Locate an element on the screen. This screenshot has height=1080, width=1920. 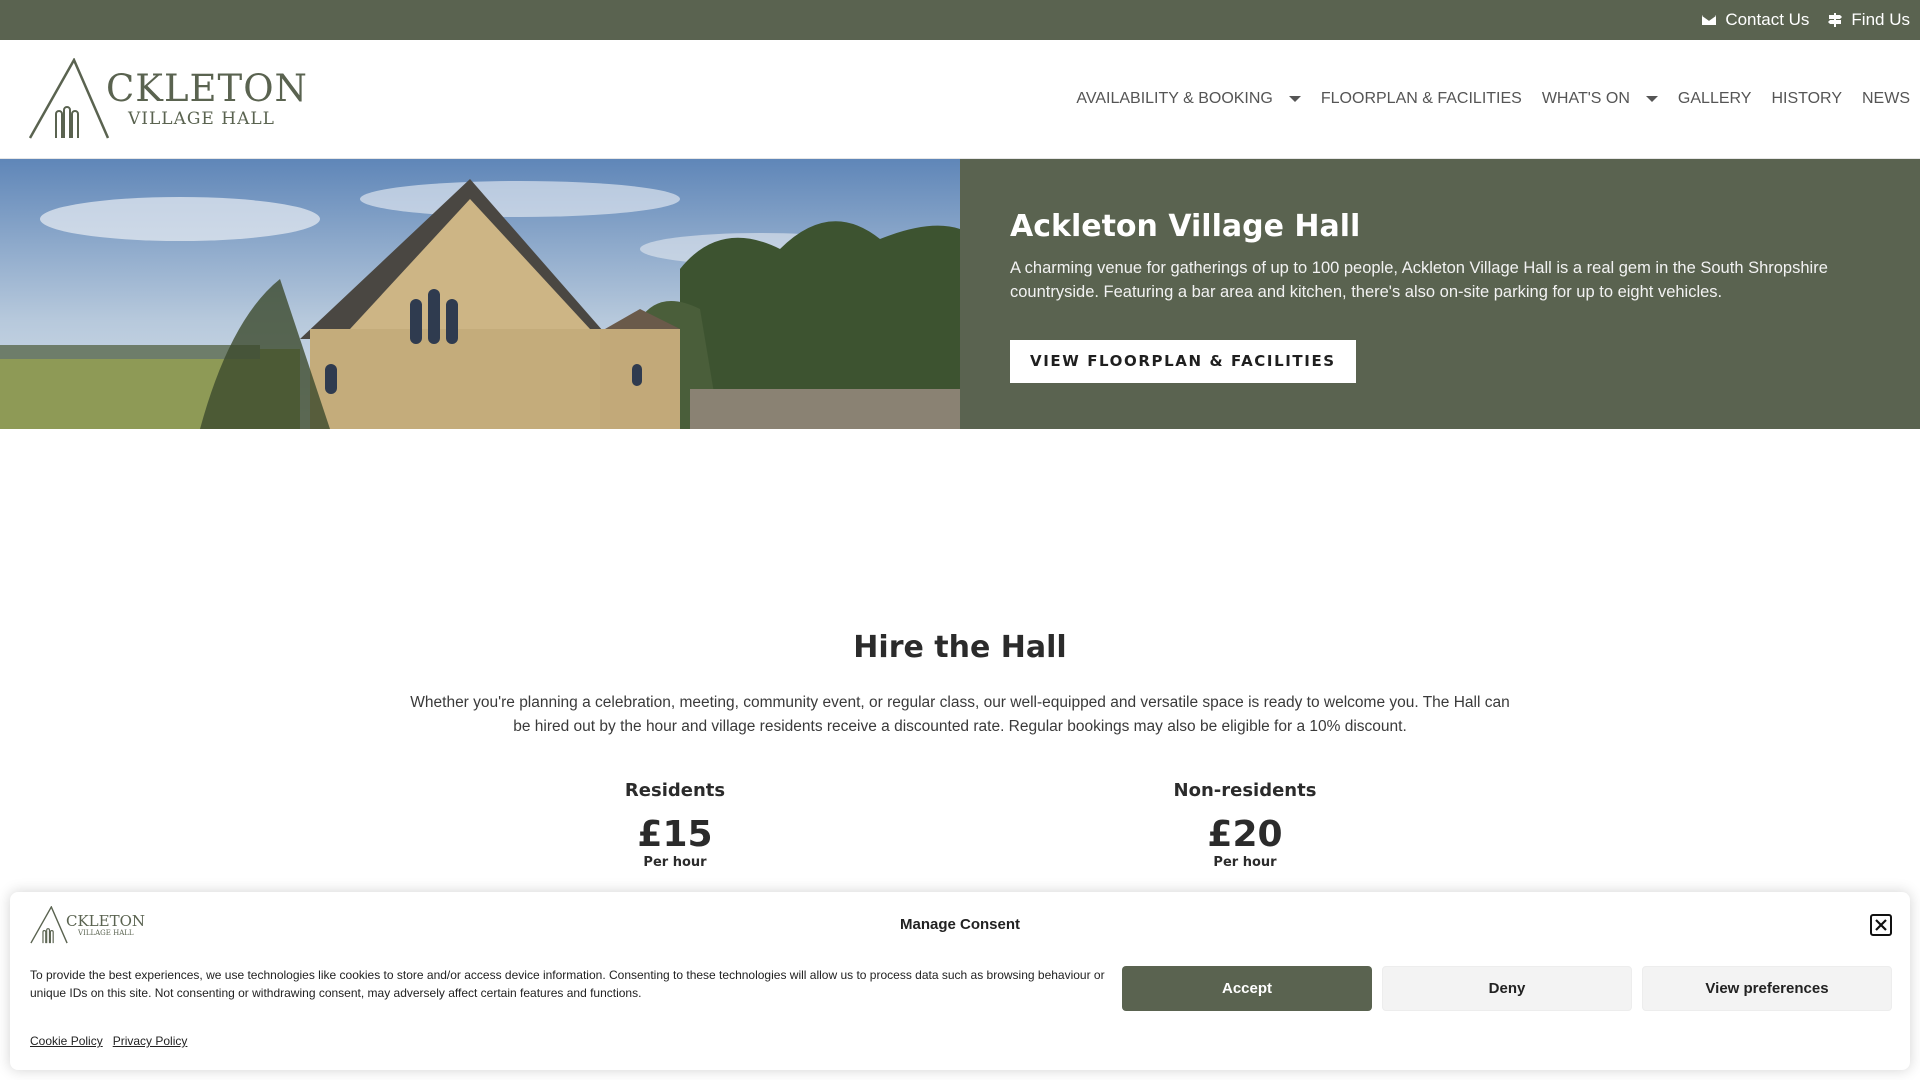
nav-label: FLOORPLAN & FACILITIES is located at coordinates (1421, 98).